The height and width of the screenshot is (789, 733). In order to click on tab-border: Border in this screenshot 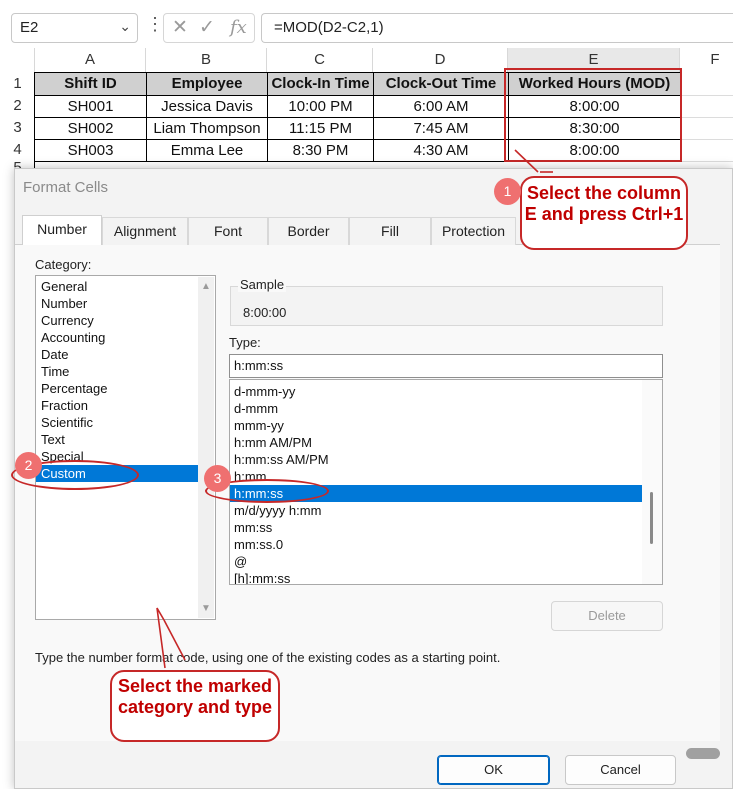, I will do `click(308, 231)`.